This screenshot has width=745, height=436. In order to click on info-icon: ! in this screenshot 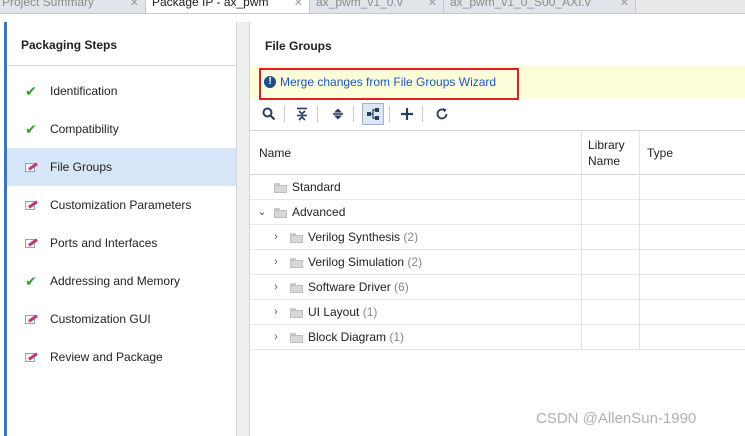, I will do `click(270, 82)`.